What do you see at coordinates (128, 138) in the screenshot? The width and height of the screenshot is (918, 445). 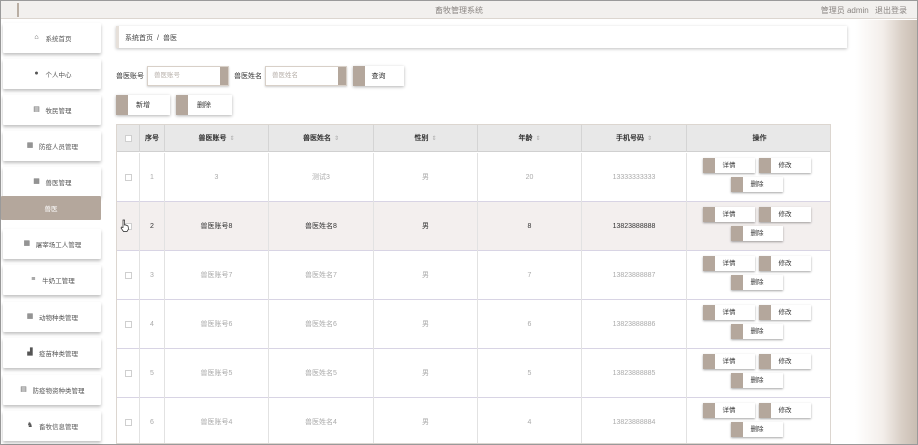 I see `select-all-checkbox` at bounding box center [128, 138].